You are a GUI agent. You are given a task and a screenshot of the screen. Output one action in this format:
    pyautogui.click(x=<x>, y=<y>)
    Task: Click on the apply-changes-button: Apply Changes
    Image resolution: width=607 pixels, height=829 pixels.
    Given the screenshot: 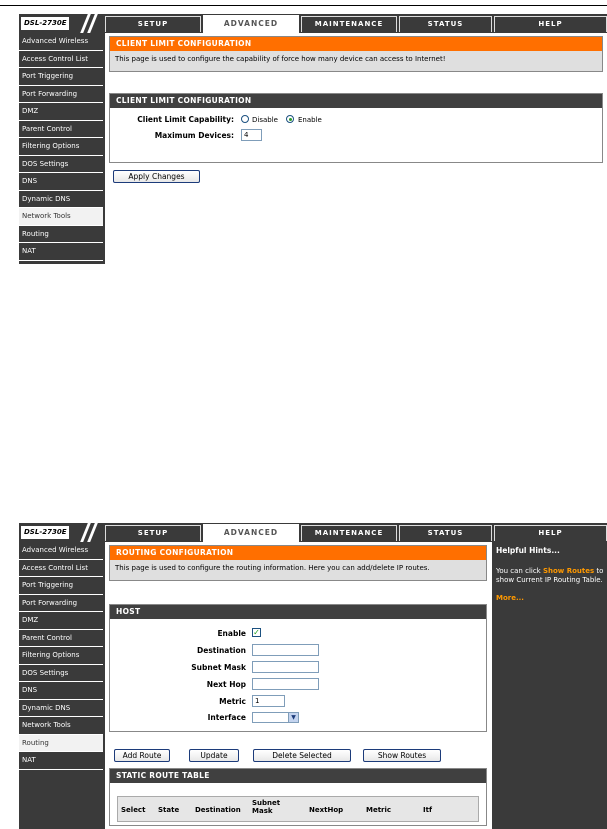 What is the action you would take?
    pyautogui.click(x=156, y=176)
    